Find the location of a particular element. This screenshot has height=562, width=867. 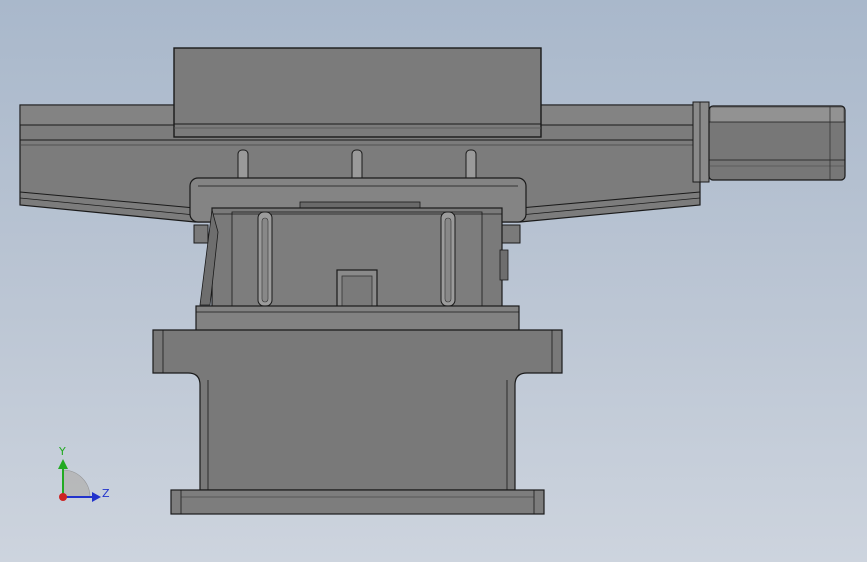

mid-flange is located at coordinates (357, 318).